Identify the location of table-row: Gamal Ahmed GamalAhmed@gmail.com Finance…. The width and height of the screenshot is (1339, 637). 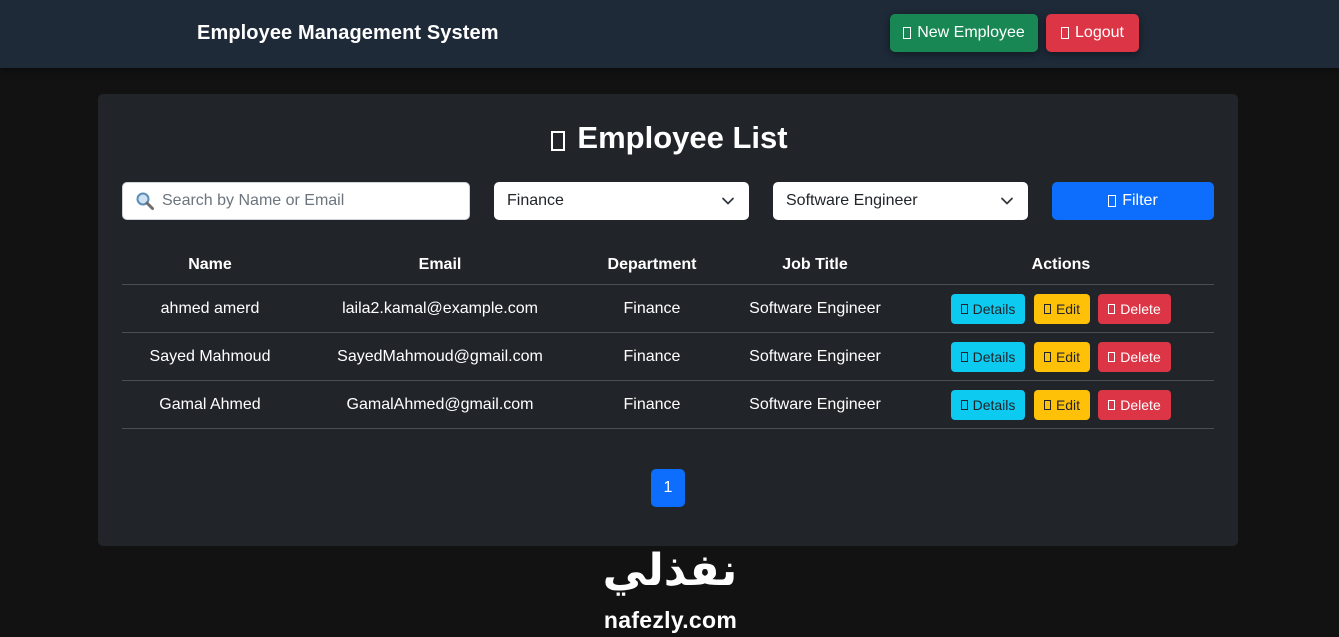
(668, 405).